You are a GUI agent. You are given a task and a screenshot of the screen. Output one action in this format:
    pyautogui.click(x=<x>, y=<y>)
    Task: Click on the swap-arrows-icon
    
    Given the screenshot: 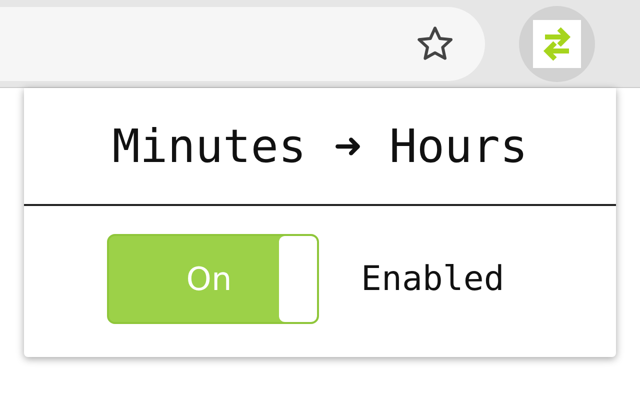 What is the action you would take?
    pyautogui.click(x=557, y=44)
    